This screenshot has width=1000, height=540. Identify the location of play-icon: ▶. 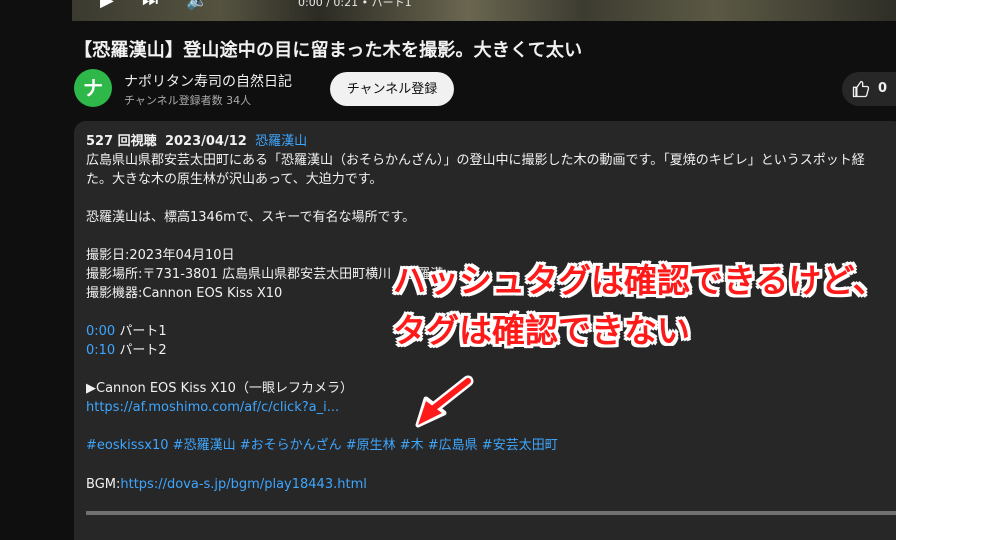
(107, 5).